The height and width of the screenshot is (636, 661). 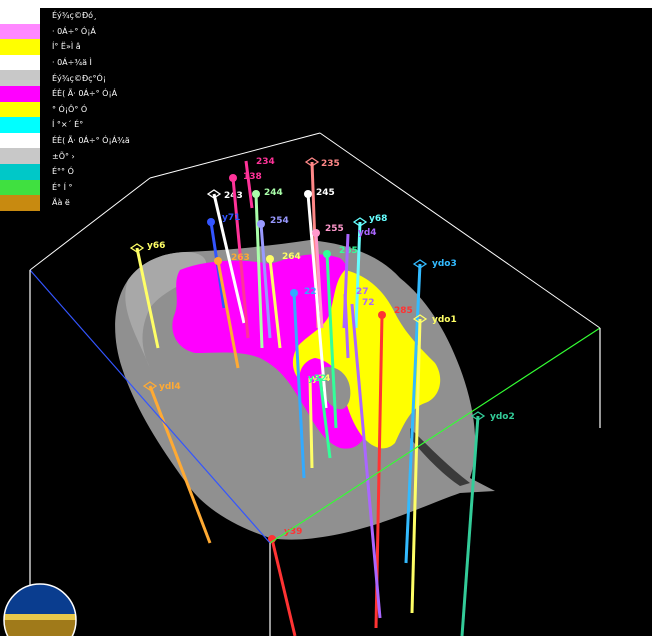 I want to click on well-label: y66, so click(x=156, y=246).